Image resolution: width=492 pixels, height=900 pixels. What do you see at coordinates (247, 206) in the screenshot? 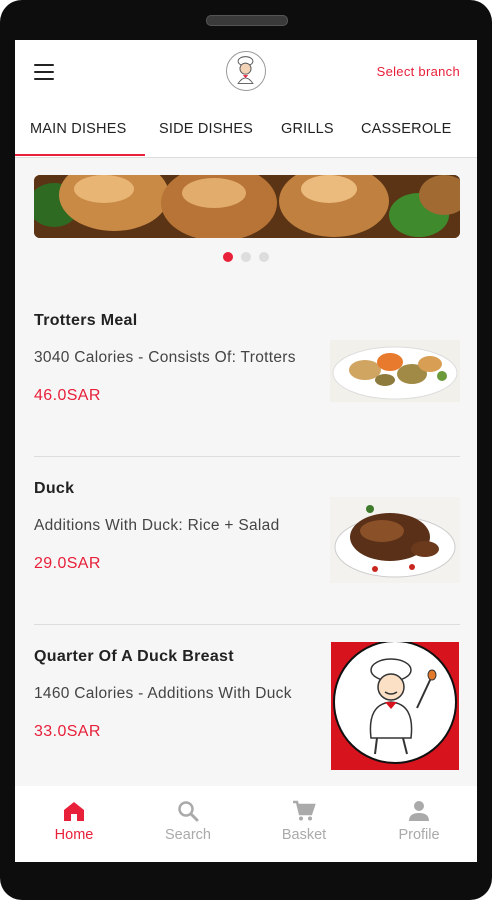
I see `promo-banner-image` at bounding box center [247, 206].